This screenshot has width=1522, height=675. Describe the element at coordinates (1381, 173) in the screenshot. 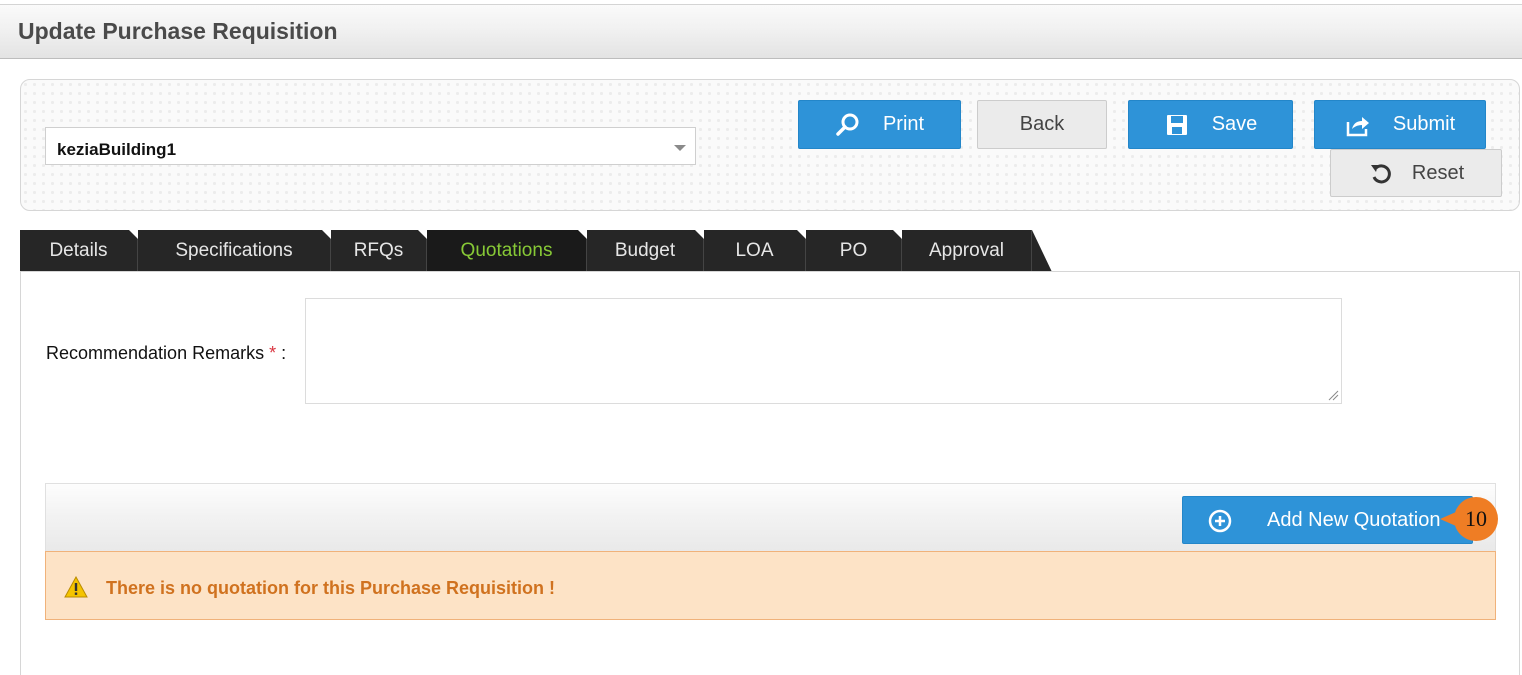

I see `undo-icon` at that location.